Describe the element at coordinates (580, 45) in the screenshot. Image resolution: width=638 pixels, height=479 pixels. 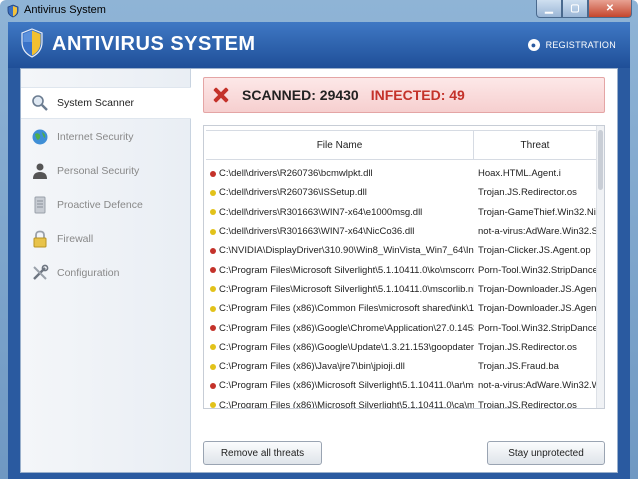
I see `registration-label: REGISTRATION` at that location.